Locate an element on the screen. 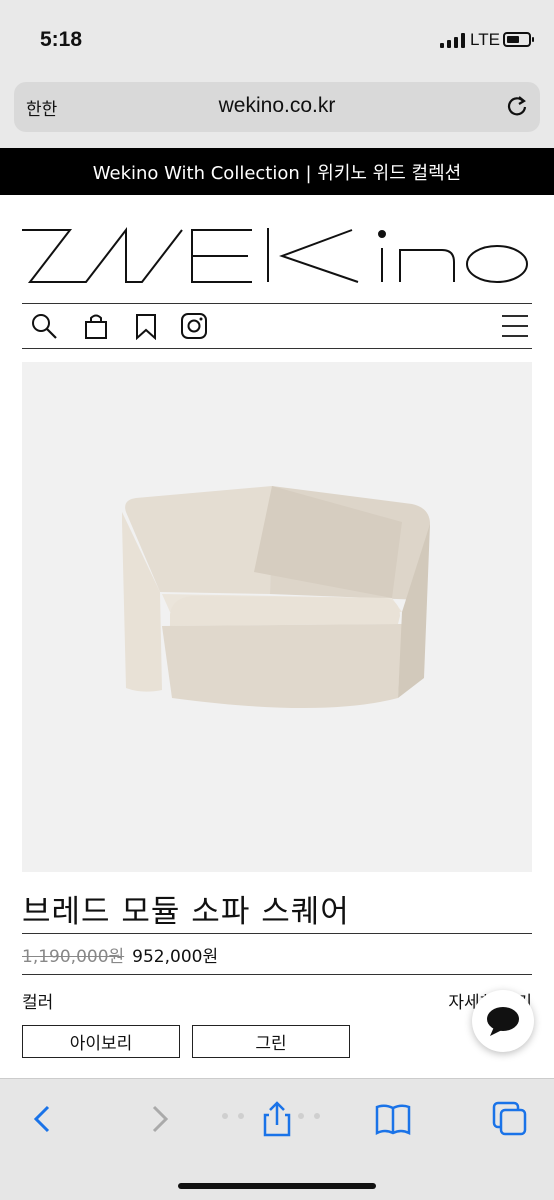  url-text: wekino.co.kr is located at coordinates (277, 106).